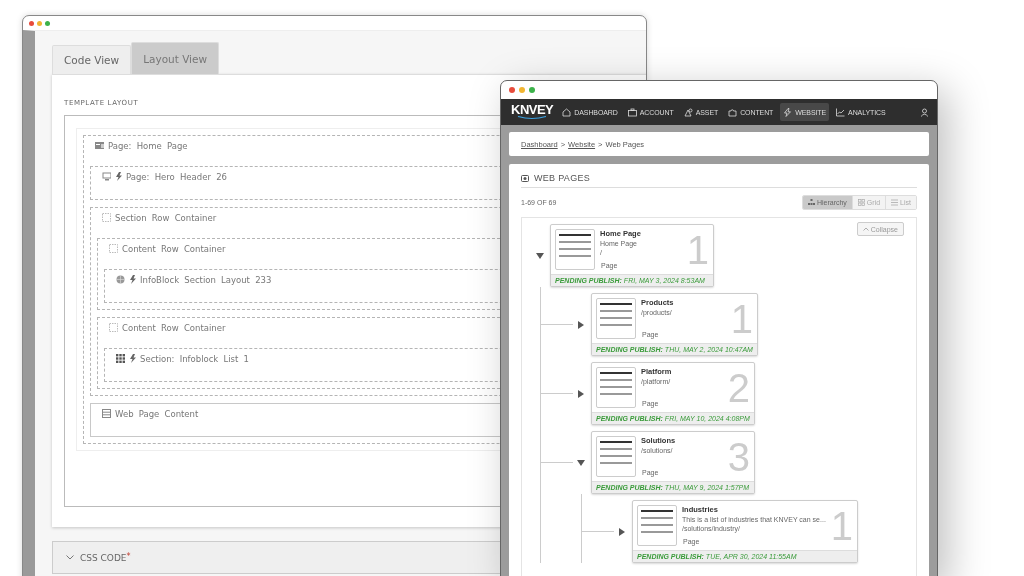 The image size is (1024, 576). Describe the element at coordinates (525, 178) in the screenshot. I see `camera-icon` at that location.